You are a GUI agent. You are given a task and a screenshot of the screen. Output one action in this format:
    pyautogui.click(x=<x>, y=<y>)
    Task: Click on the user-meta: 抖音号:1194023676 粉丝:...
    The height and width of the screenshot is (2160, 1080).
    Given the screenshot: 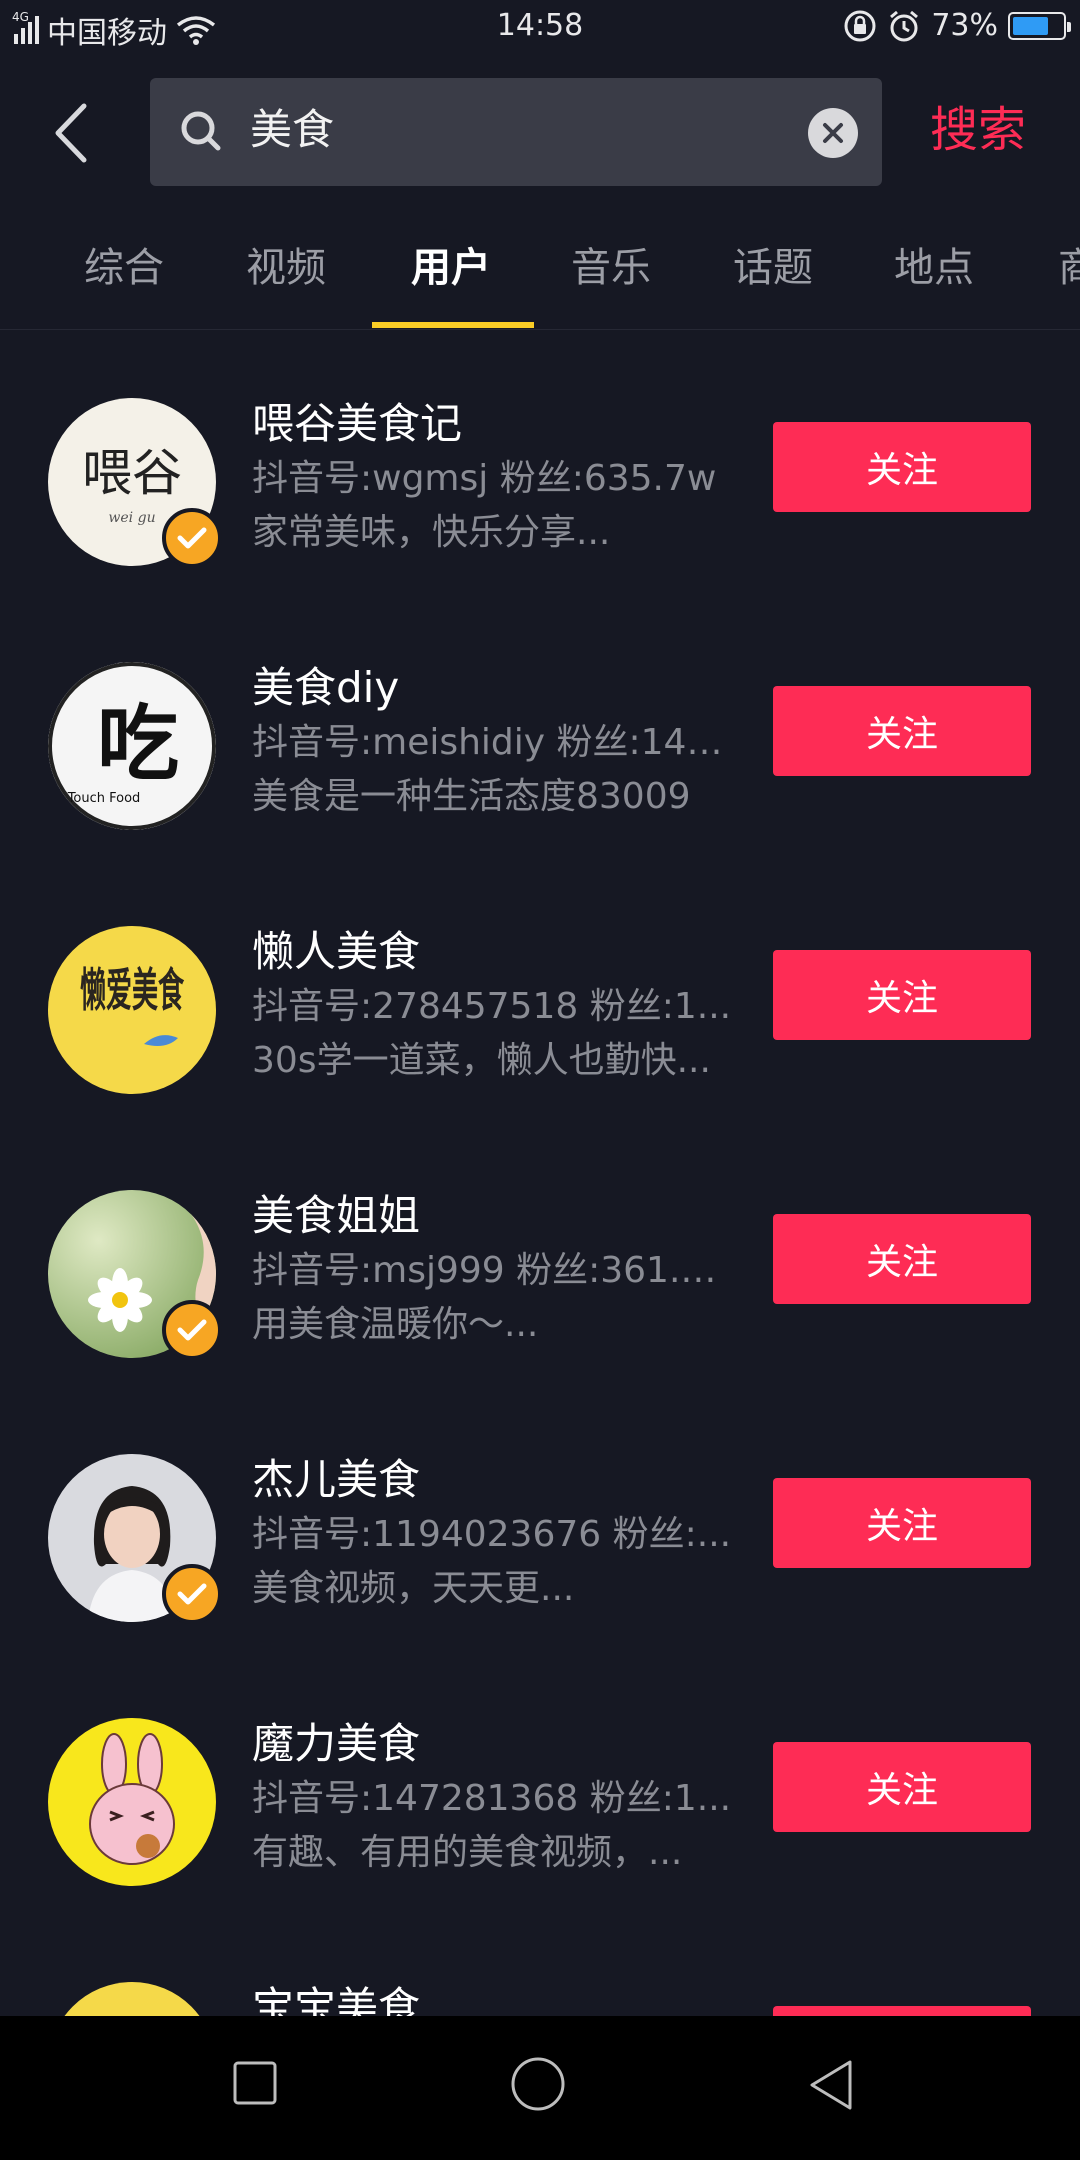 What is the action you would take?
    pyautogui.click(x=492, y=1534)
    